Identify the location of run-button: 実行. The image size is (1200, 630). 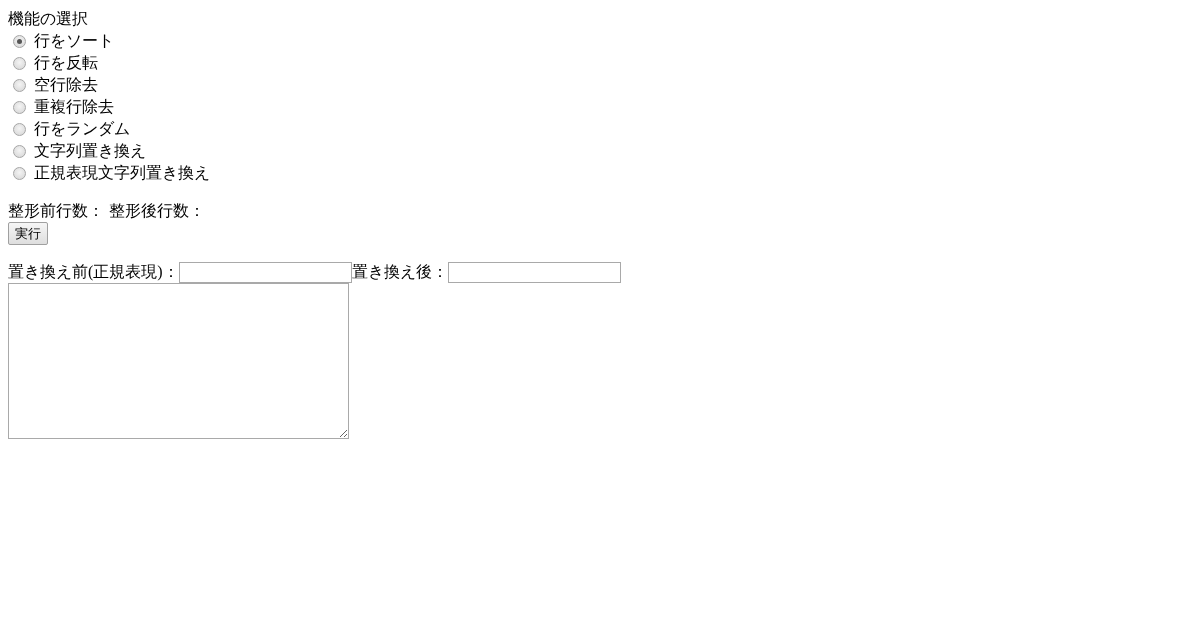
(28, 233).